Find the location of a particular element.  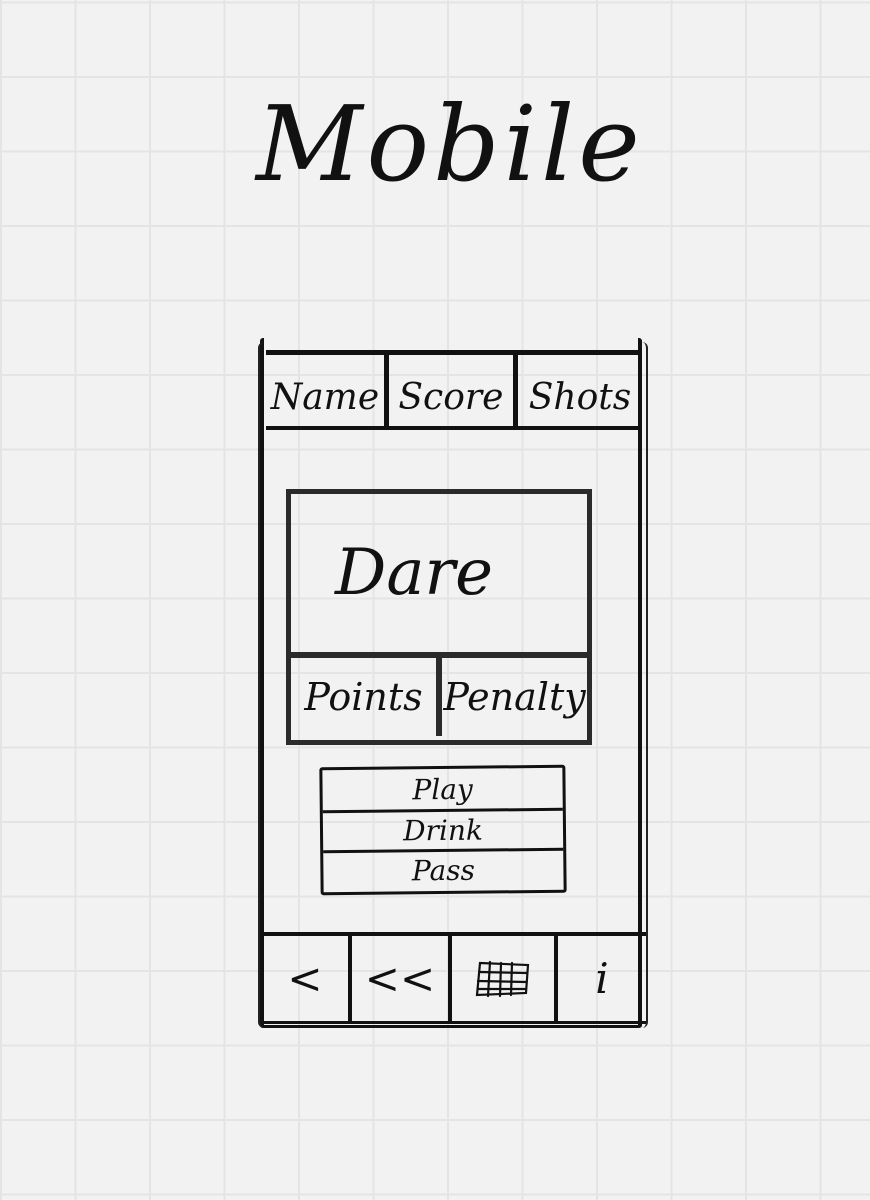

grid-icon is located at coordinates (501, 978).